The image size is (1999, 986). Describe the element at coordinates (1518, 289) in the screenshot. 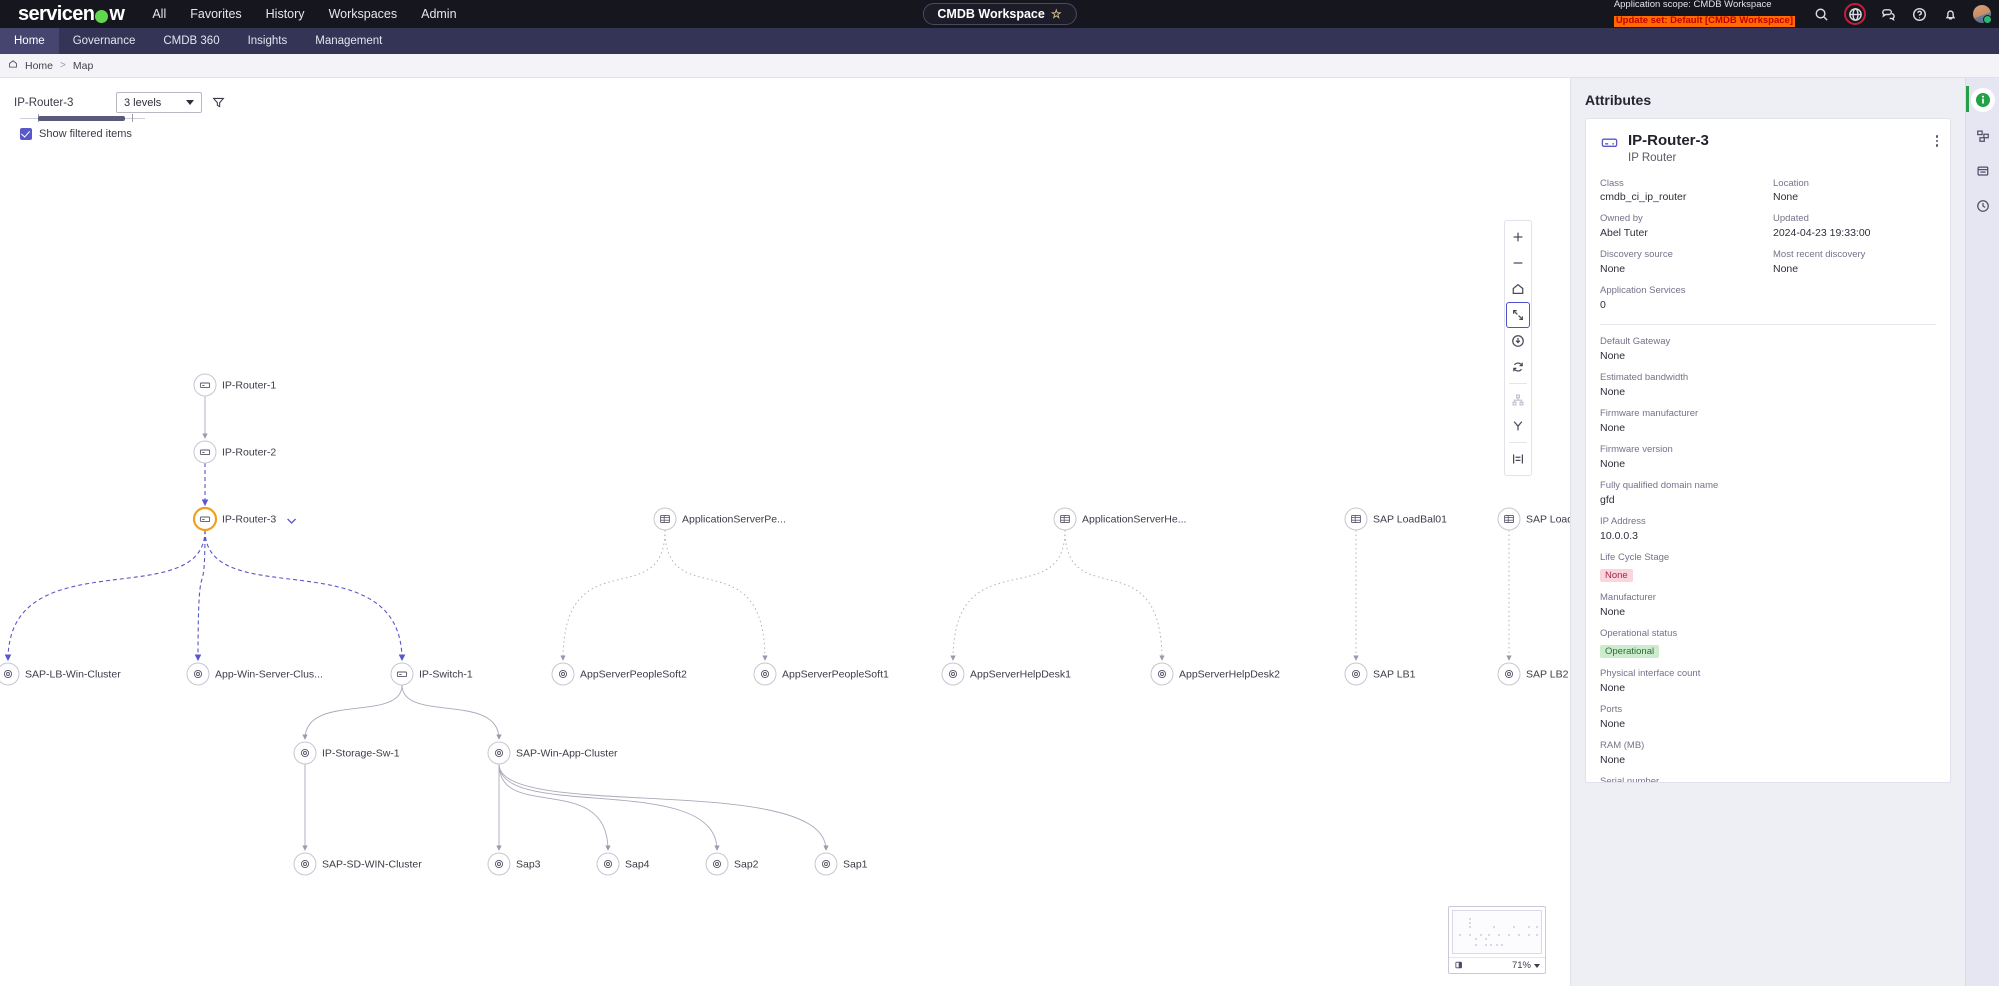

I see `home-reset-icon` at that location.